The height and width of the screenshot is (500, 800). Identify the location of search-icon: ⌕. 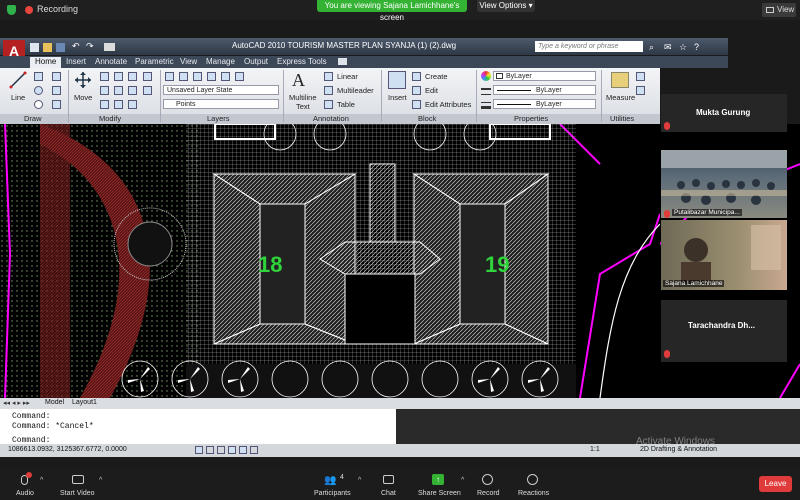
(651, 47).